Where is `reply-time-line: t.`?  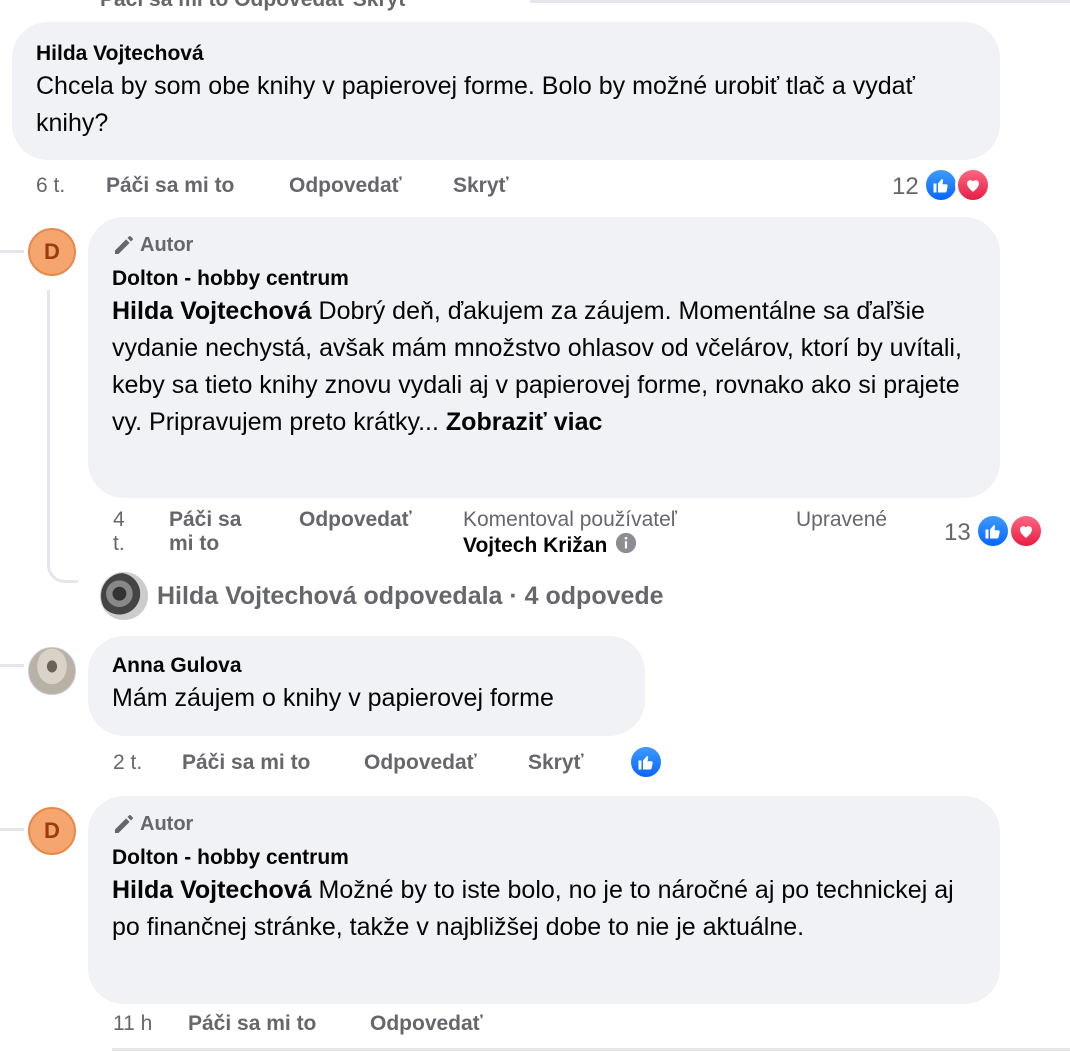 reply-time-line: t. is located at coordinates (119, 543).